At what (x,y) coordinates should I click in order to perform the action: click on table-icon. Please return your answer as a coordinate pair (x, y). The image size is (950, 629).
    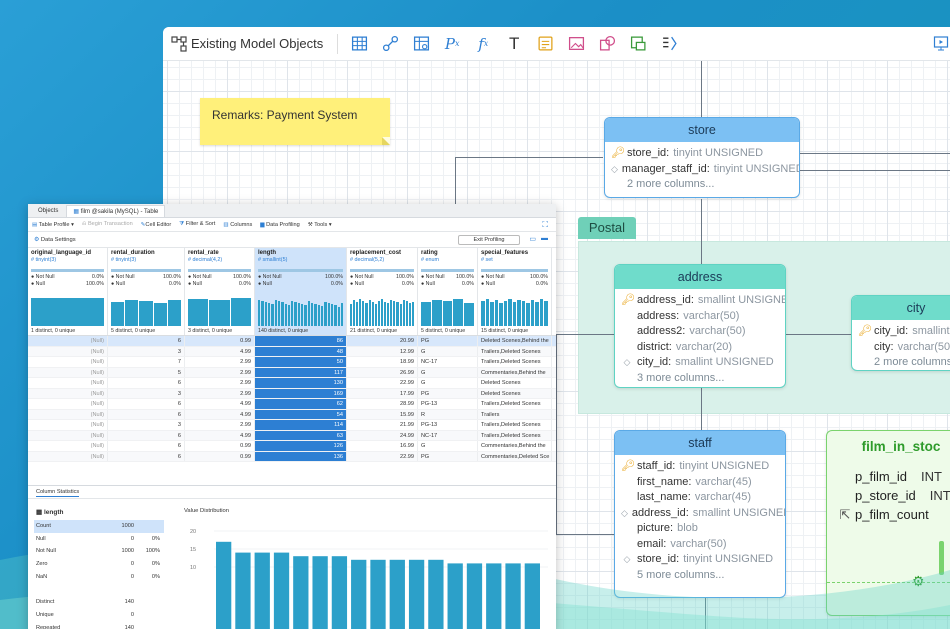
    Looking at the image, I should click on (359, 44).